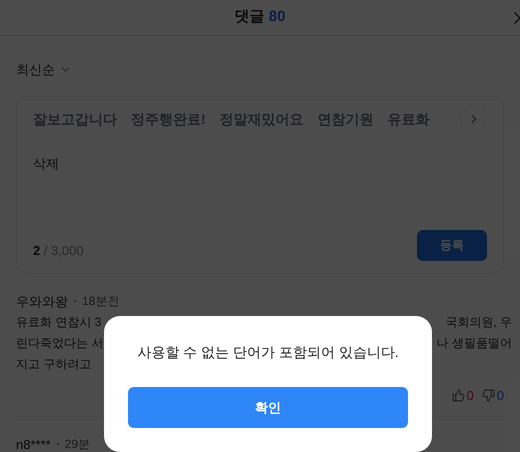  What do you see at coordinates (268, 407) in the screenshot?
I see `confirm-button: 확인` at bounding box center [268, 407].